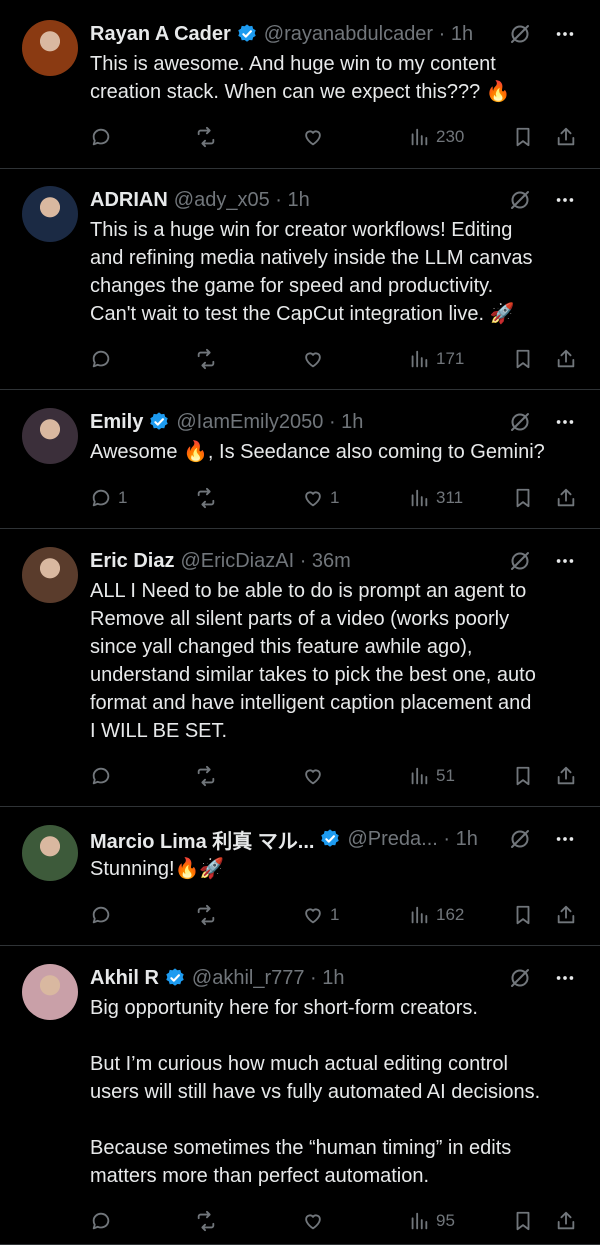 The image size is (600, 1245). What do you see at coordinates (334, 359) in the screenshot?
I see `tweet-actions: 171` at bounding box center [334, 359].